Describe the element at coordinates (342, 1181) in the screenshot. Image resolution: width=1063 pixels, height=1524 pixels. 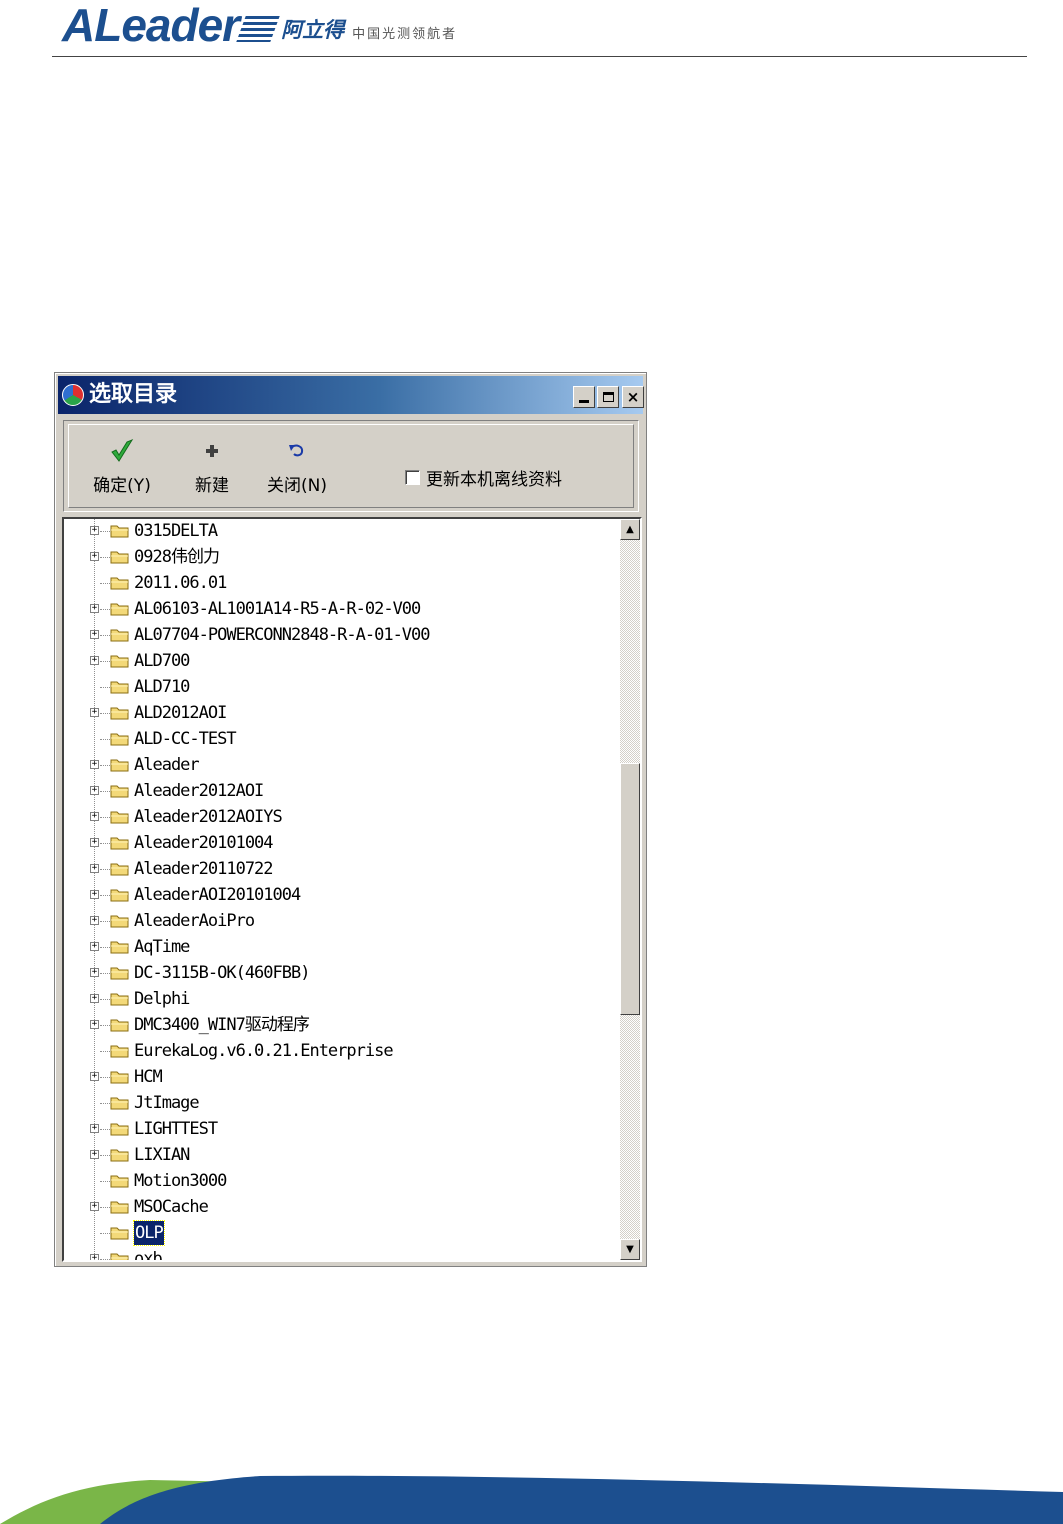
I see `tree-item: Motion3000` at that location.